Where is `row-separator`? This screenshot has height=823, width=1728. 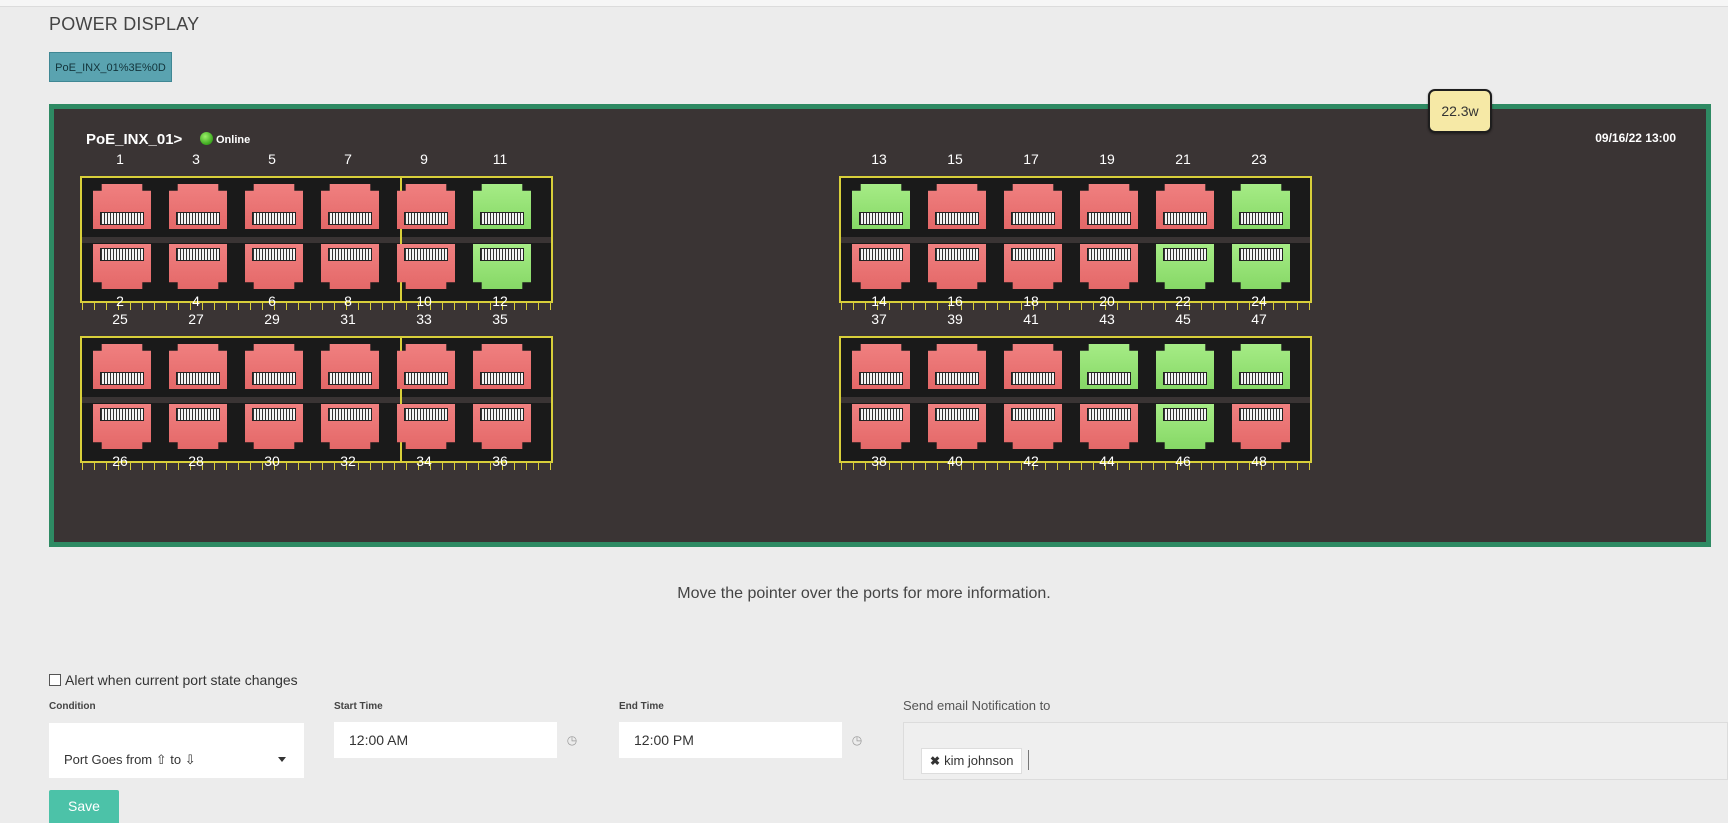
row-separator is located at coordinates (1075, 240).